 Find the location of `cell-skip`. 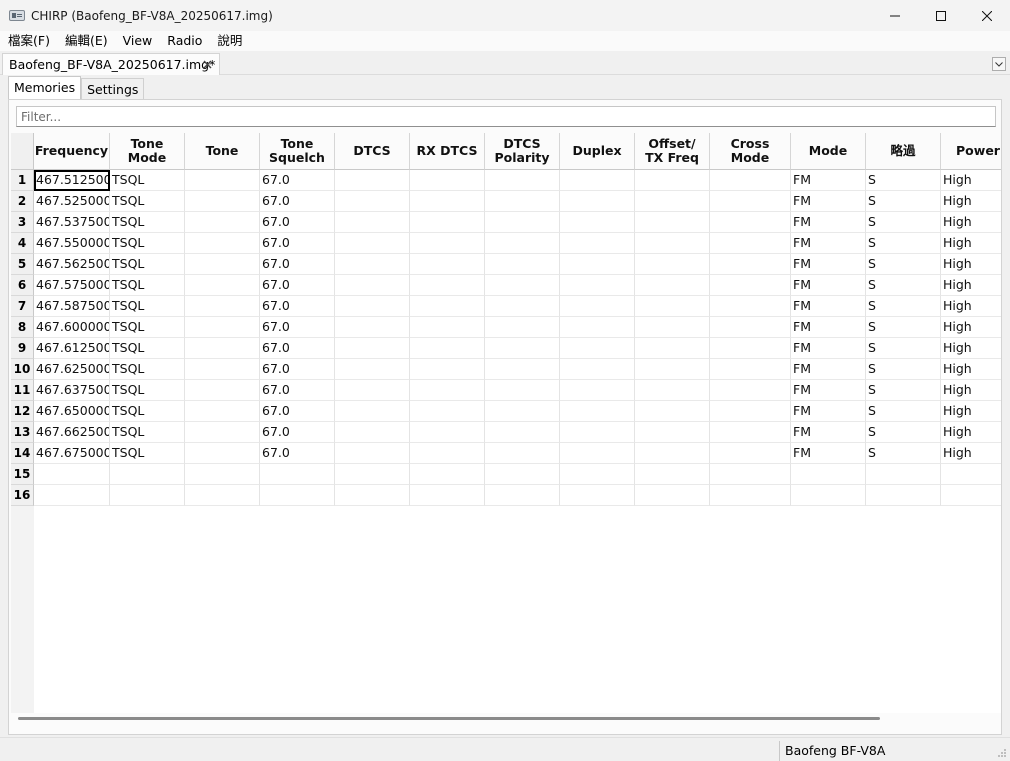

cell-skip is located at coordinates (903, 495).